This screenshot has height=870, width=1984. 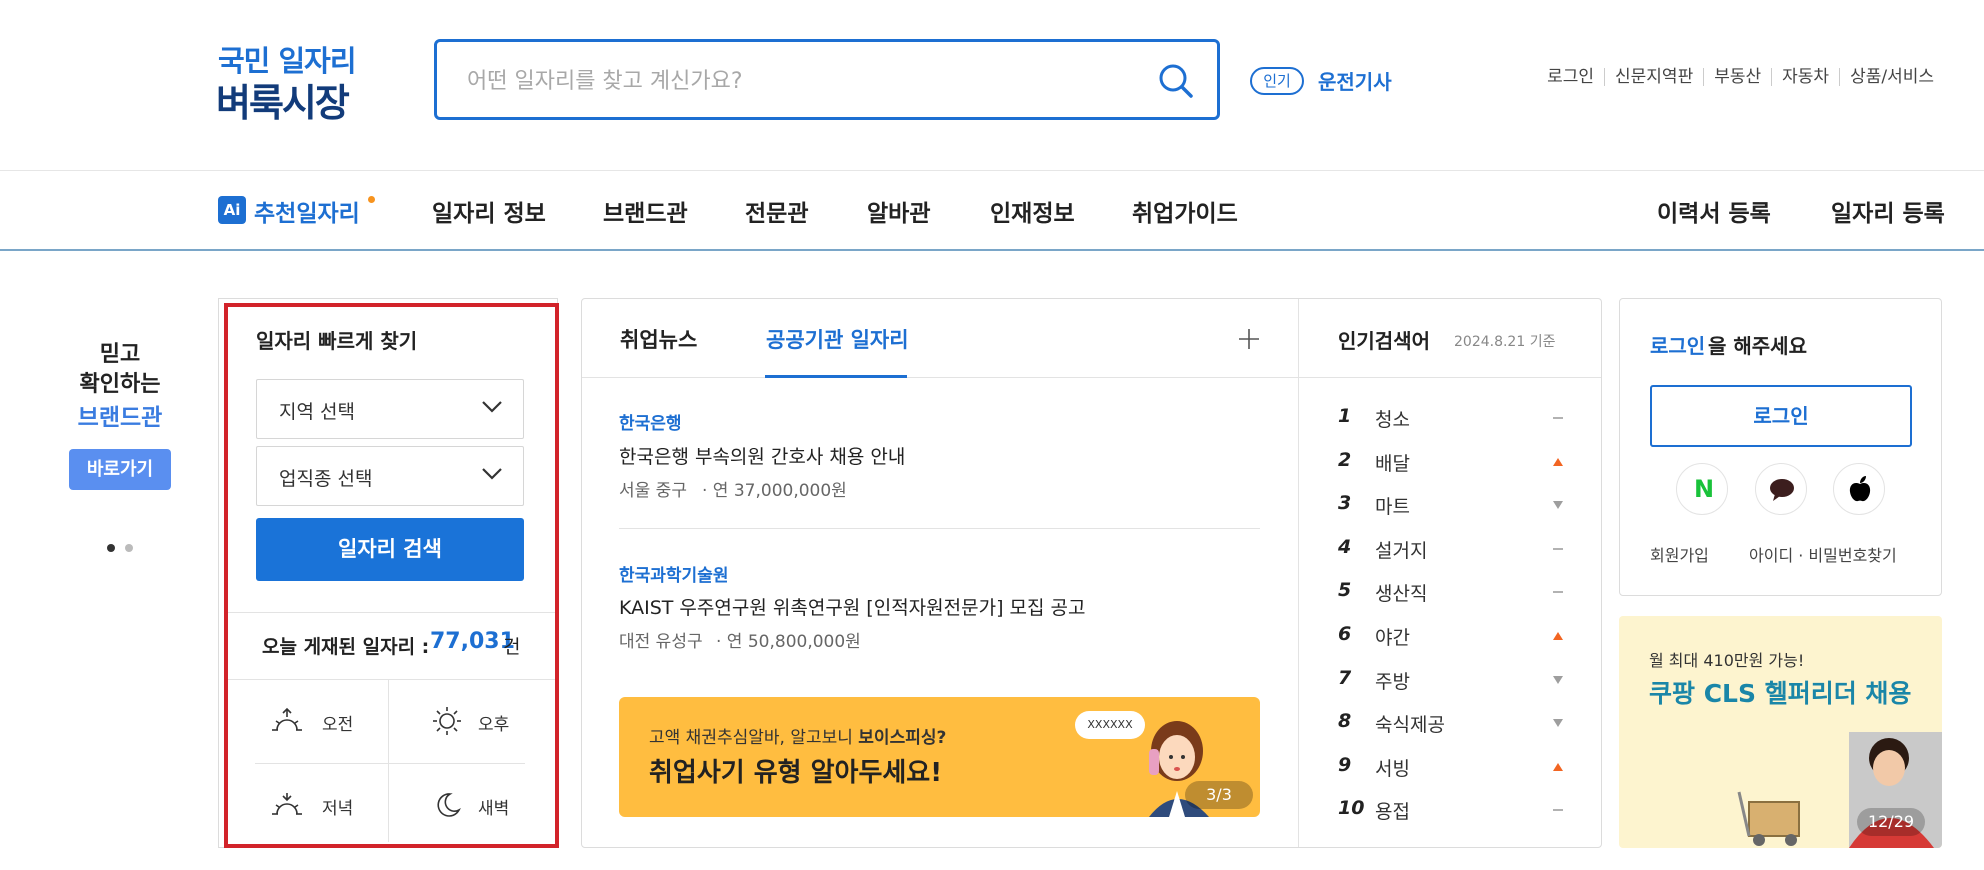 What do you see at coordinates (1176, 81) in the screenshot?
I see `search-icon` at bounding box center [1176, 81].